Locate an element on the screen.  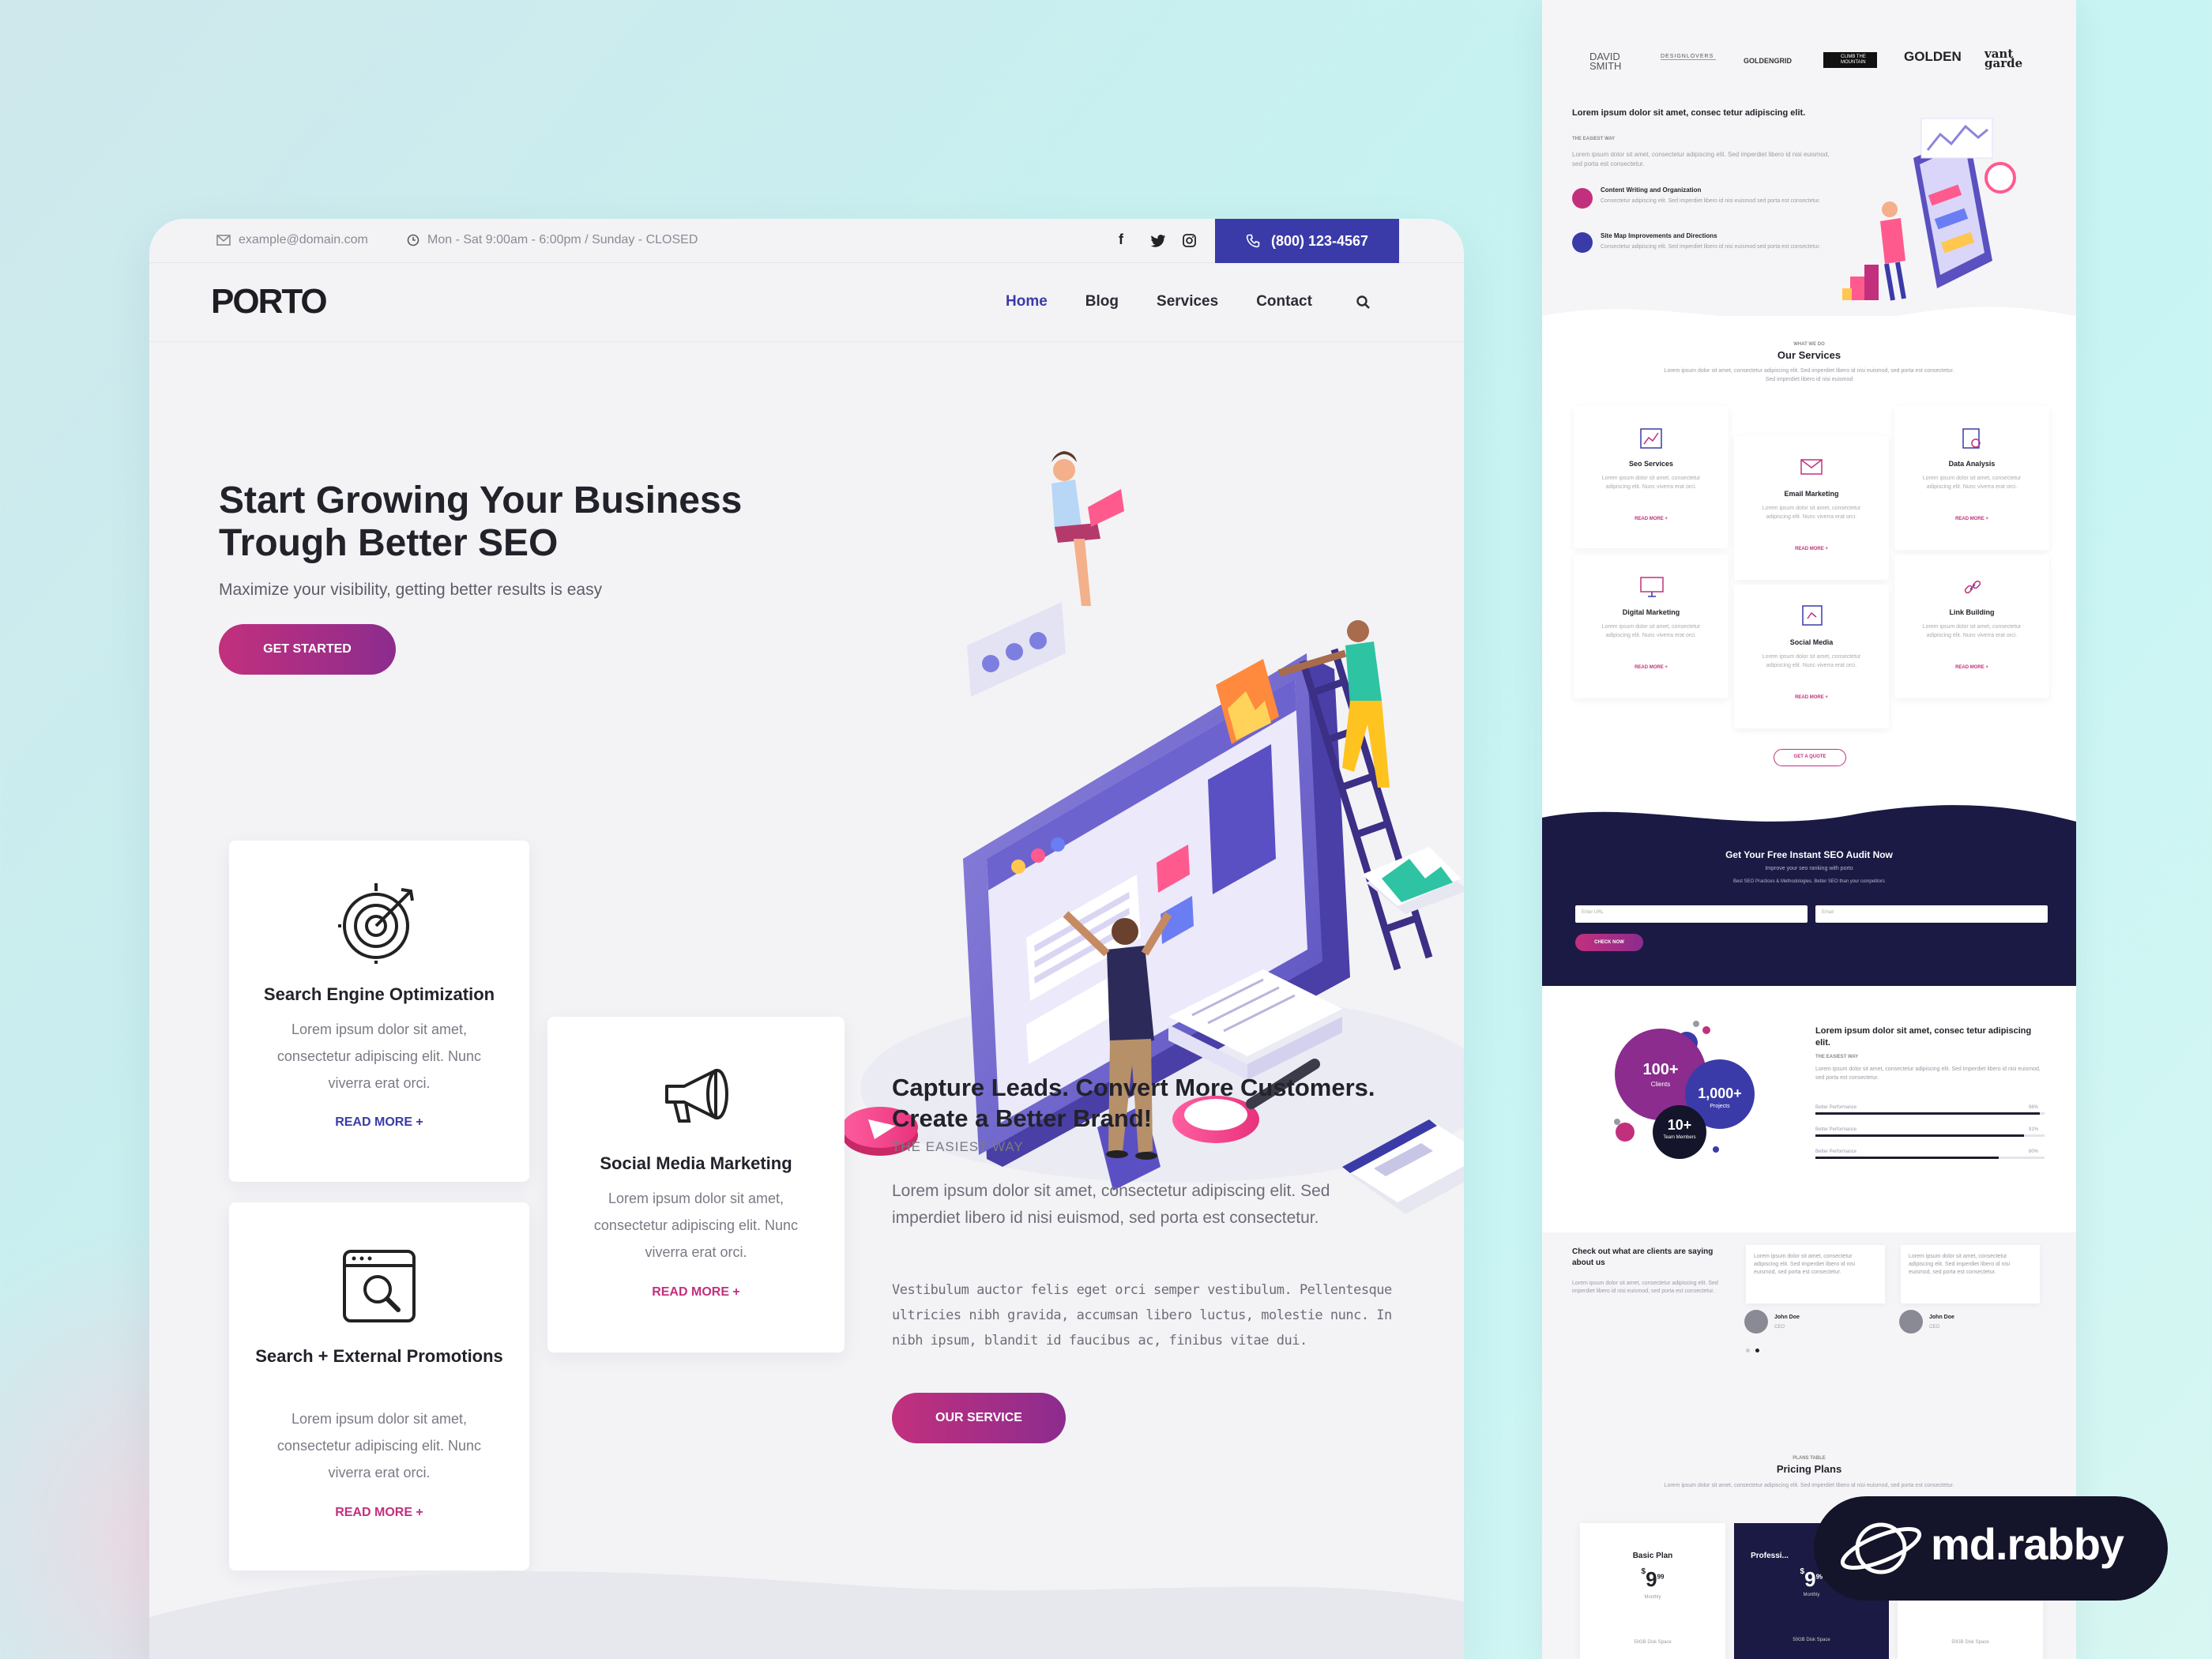
testimonial-name: John Doe is located at coordinates (1942, 1317).